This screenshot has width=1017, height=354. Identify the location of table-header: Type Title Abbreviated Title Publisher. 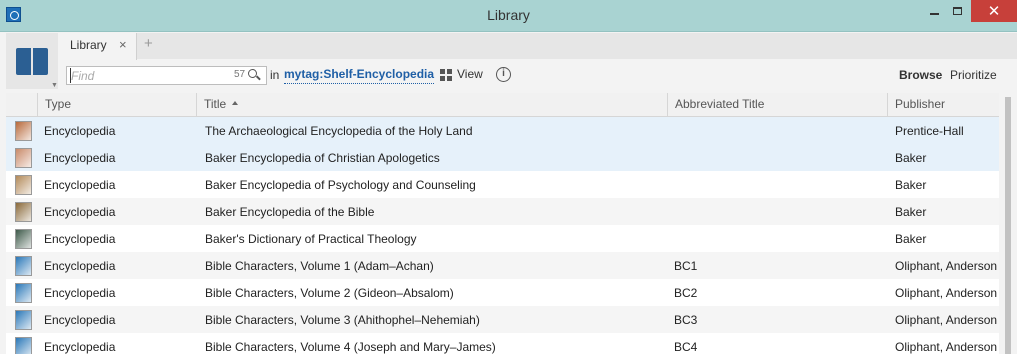
(502, 105).